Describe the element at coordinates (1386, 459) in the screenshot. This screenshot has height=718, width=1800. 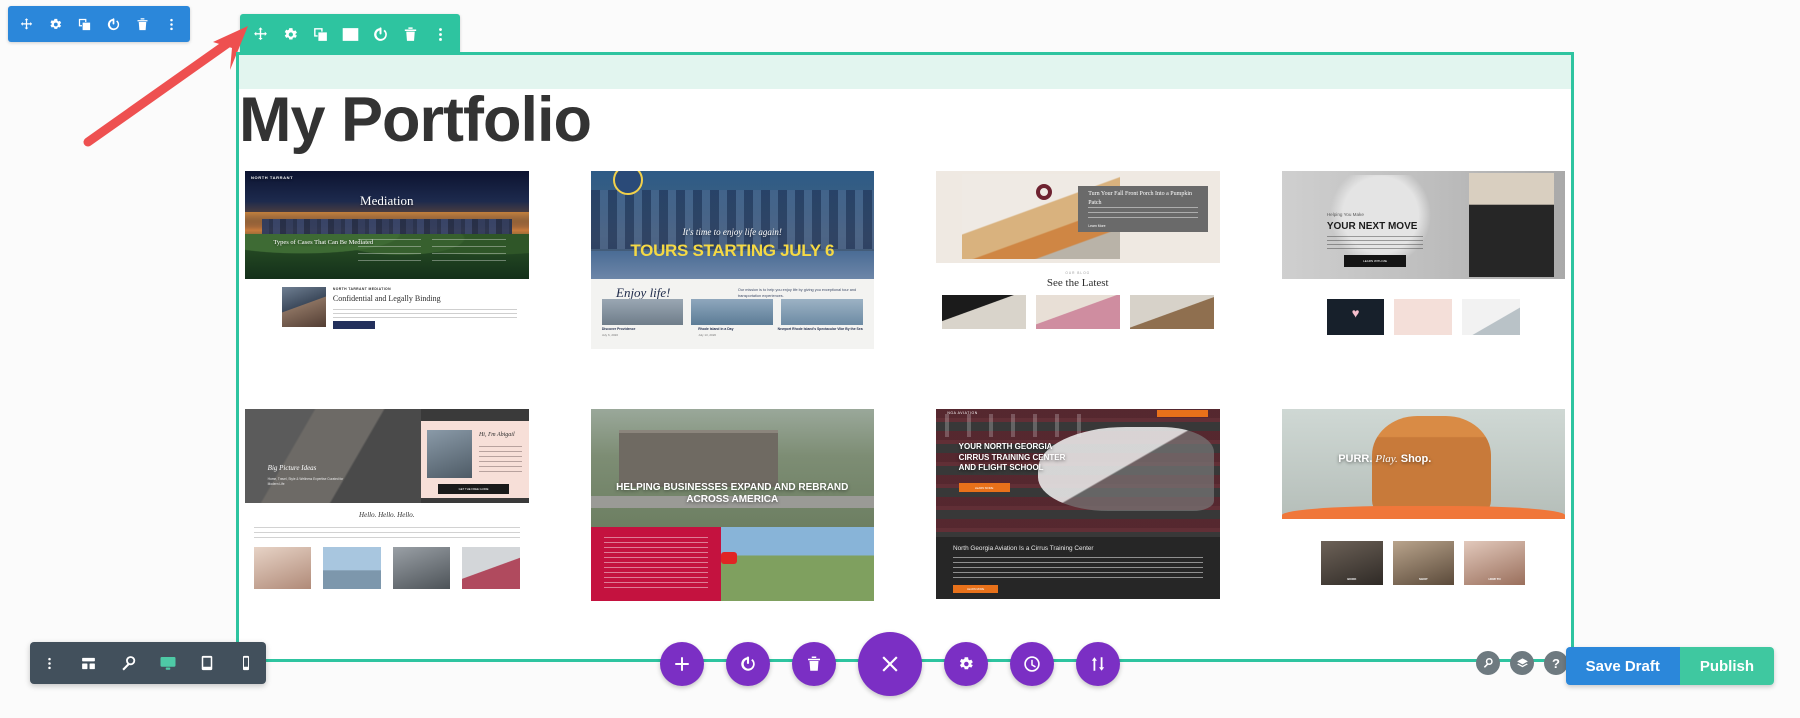
I see `shot-headline-script: Play.` at that location.